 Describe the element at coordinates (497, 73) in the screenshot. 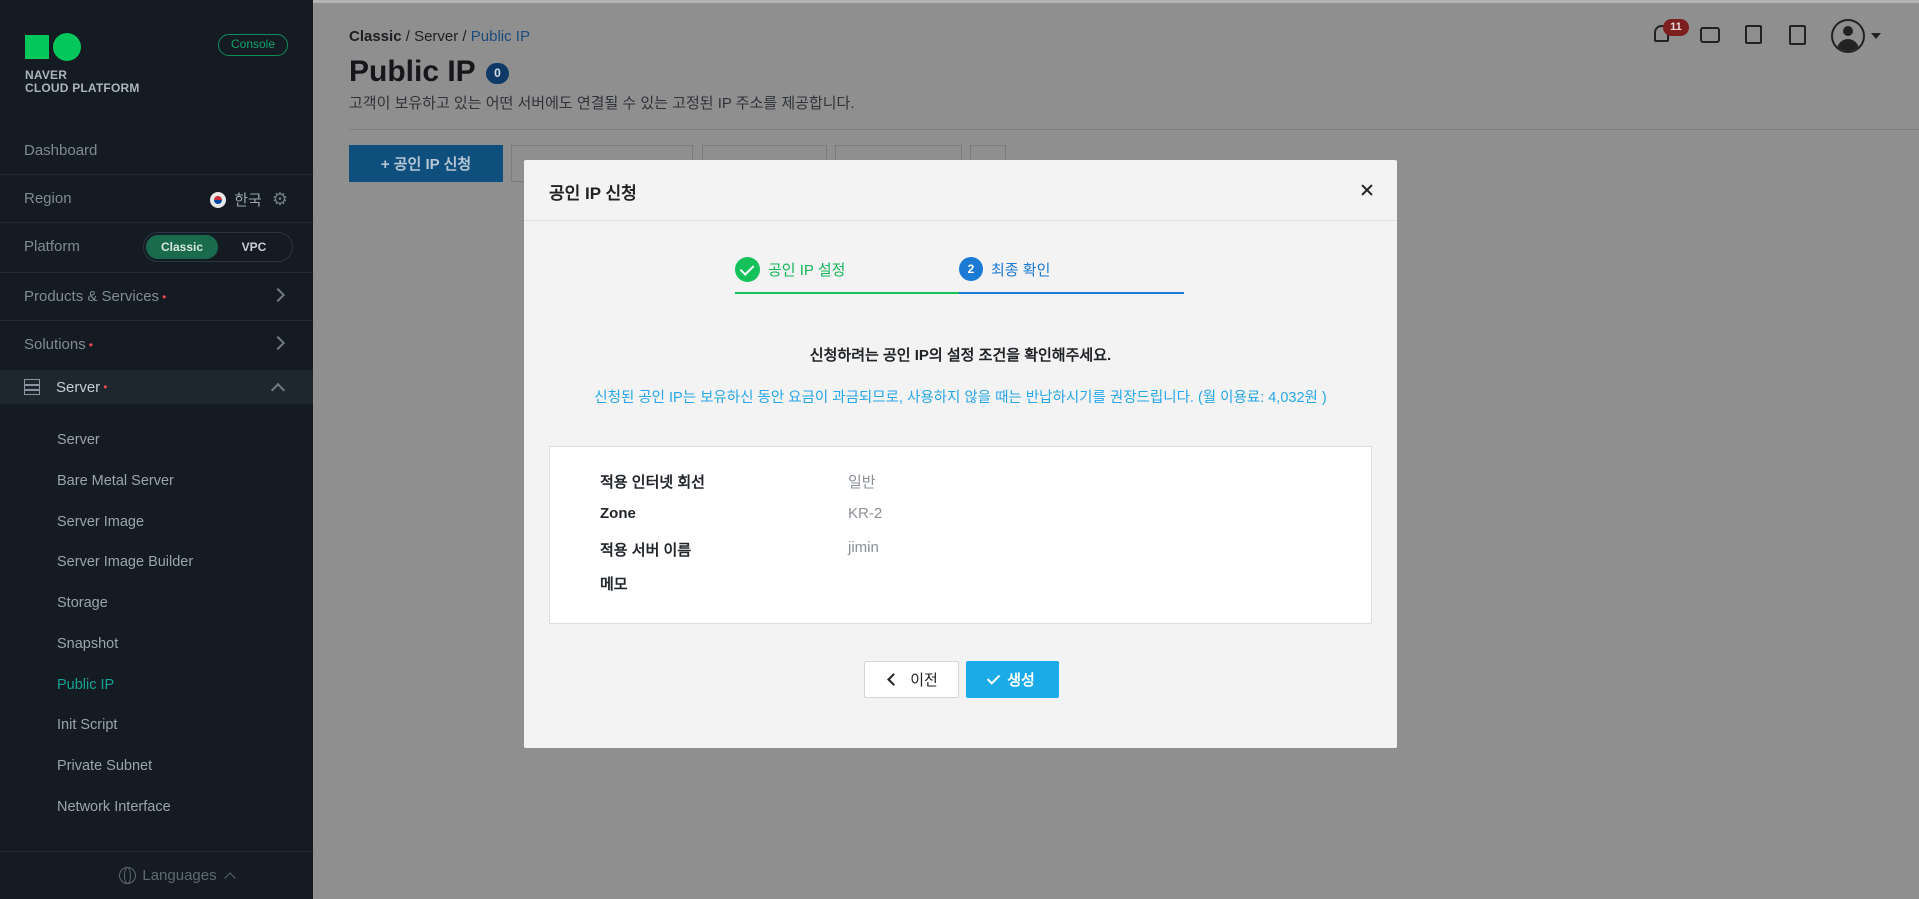

I see `count-badge: 0` at that location.